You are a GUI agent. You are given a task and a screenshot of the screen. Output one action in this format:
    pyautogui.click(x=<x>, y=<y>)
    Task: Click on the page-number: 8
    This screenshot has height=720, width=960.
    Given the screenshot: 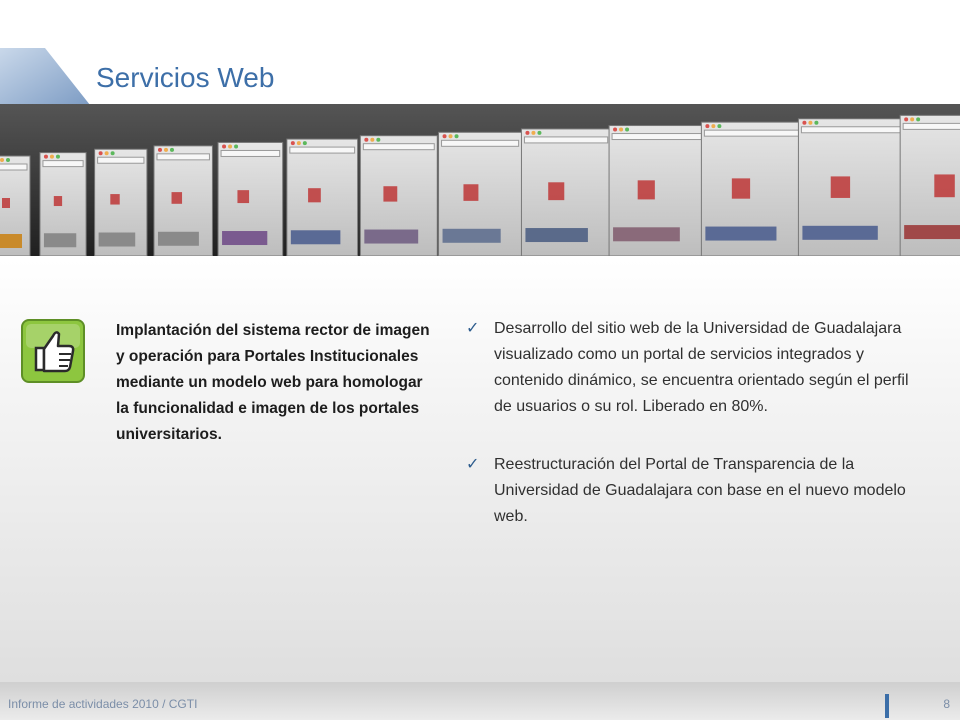 What is the action you would take?
    pyautogui.click(x=946, y=704)
    